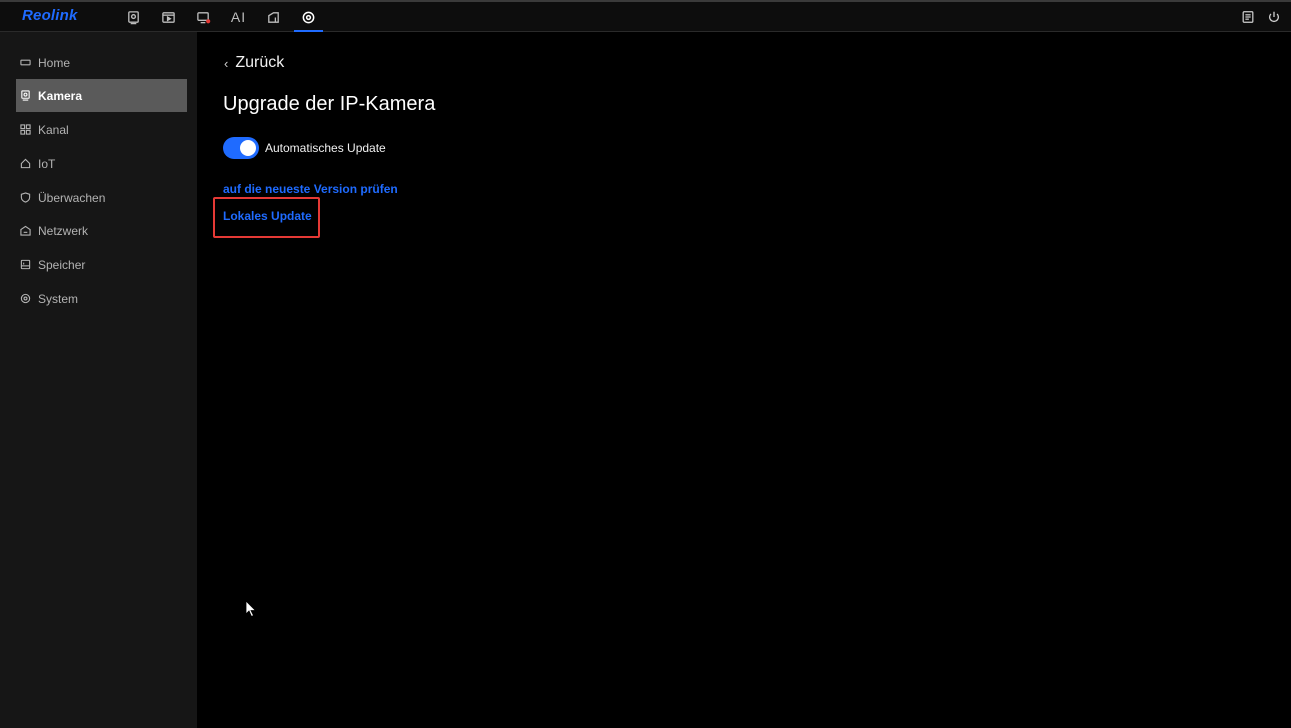 The height and width of the screenshot is (728, 1291). Describe the element at coordinates (645, 16) in the screenshot. I see `top-bar: Reolink AI` at that location.